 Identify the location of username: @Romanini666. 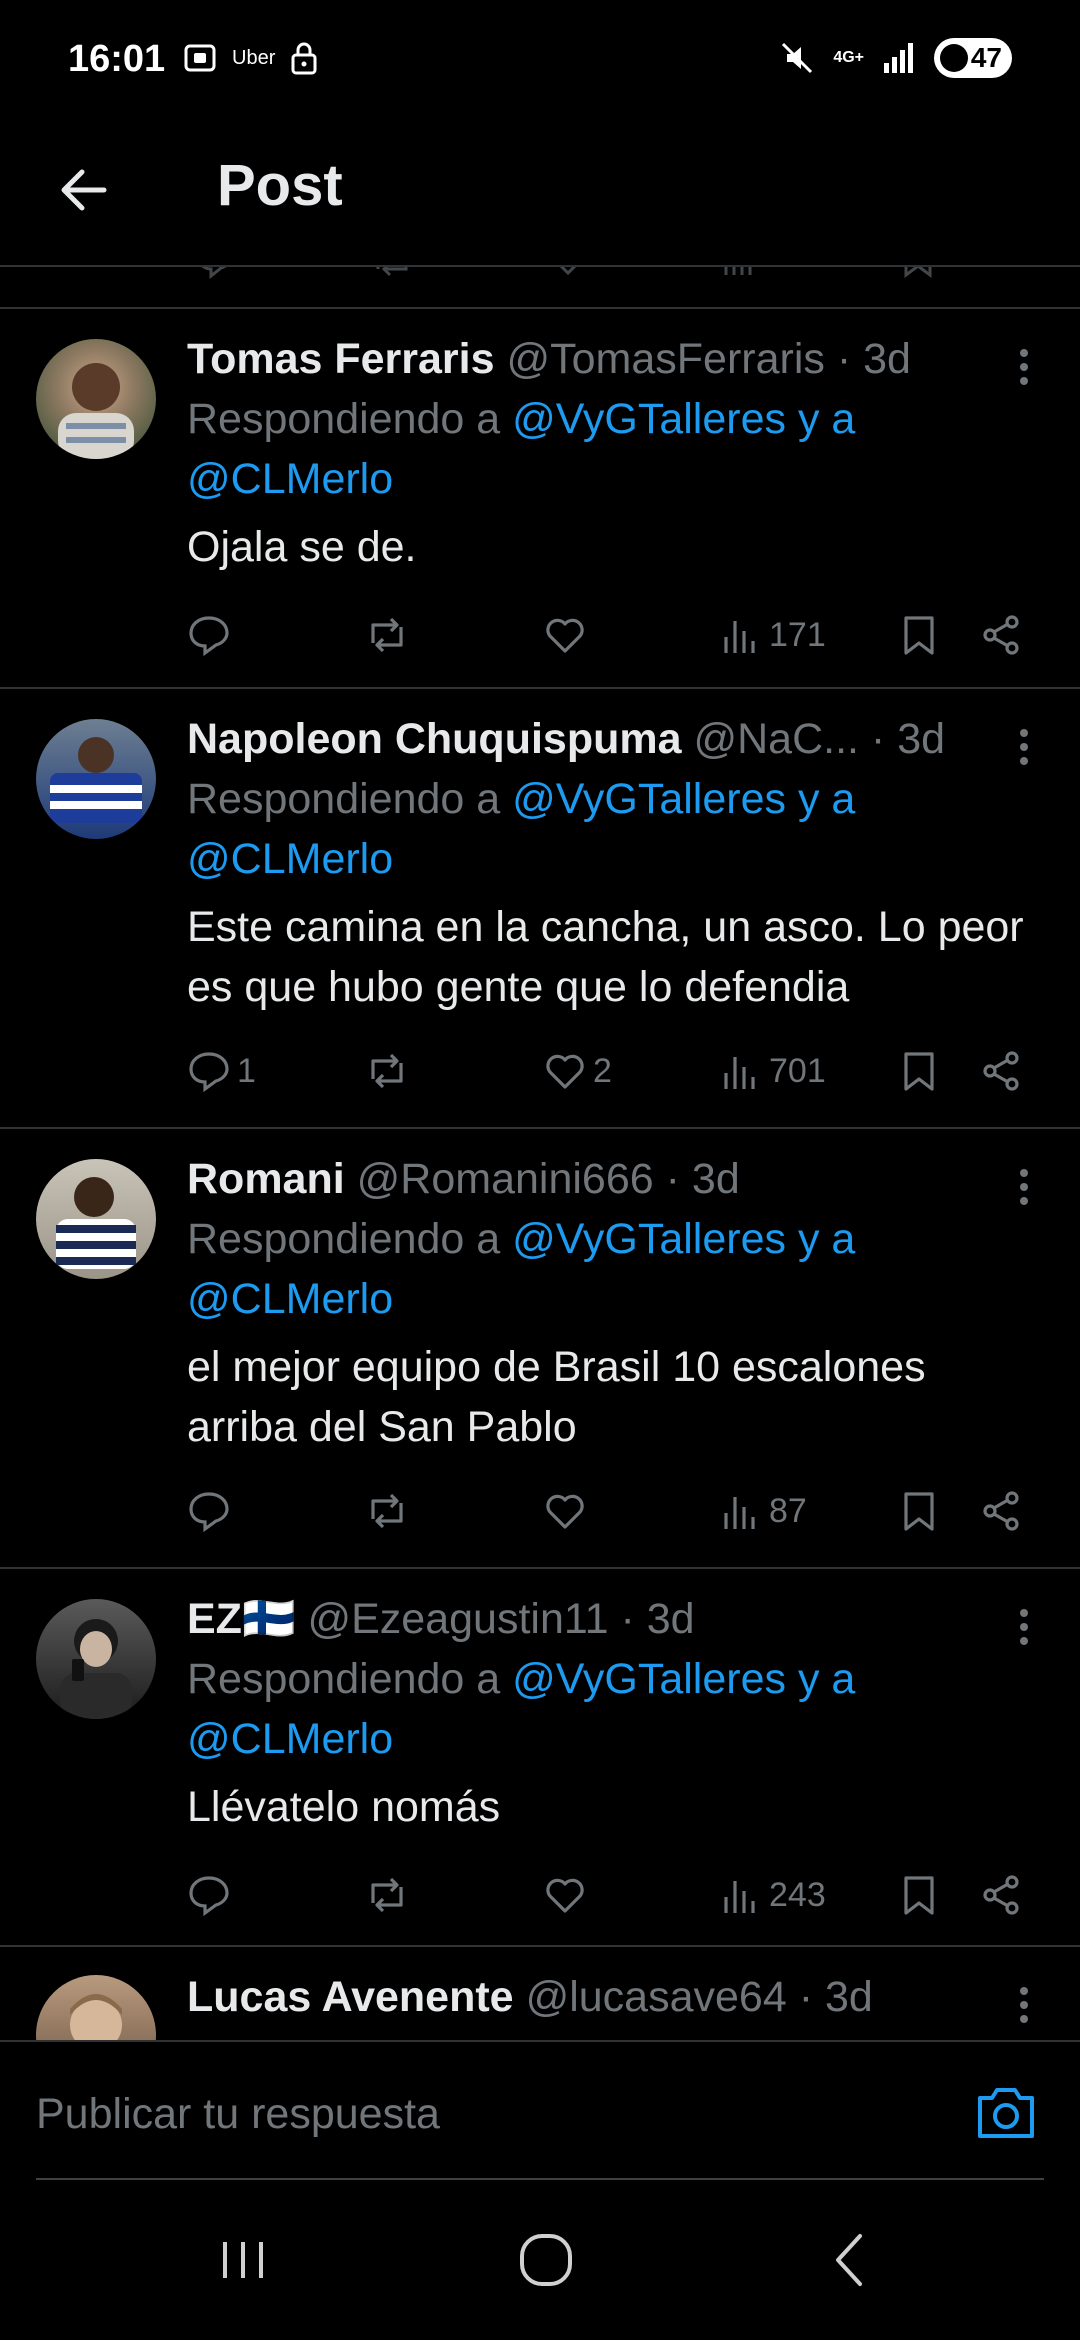
(505, 1179).